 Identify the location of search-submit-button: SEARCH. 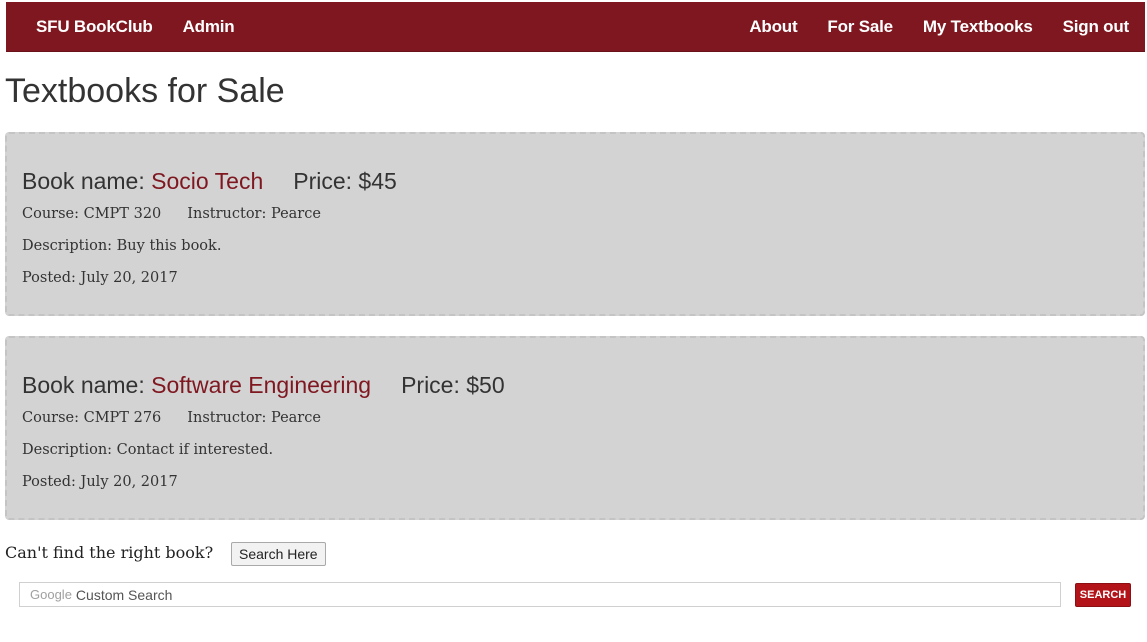
(1103, 595).